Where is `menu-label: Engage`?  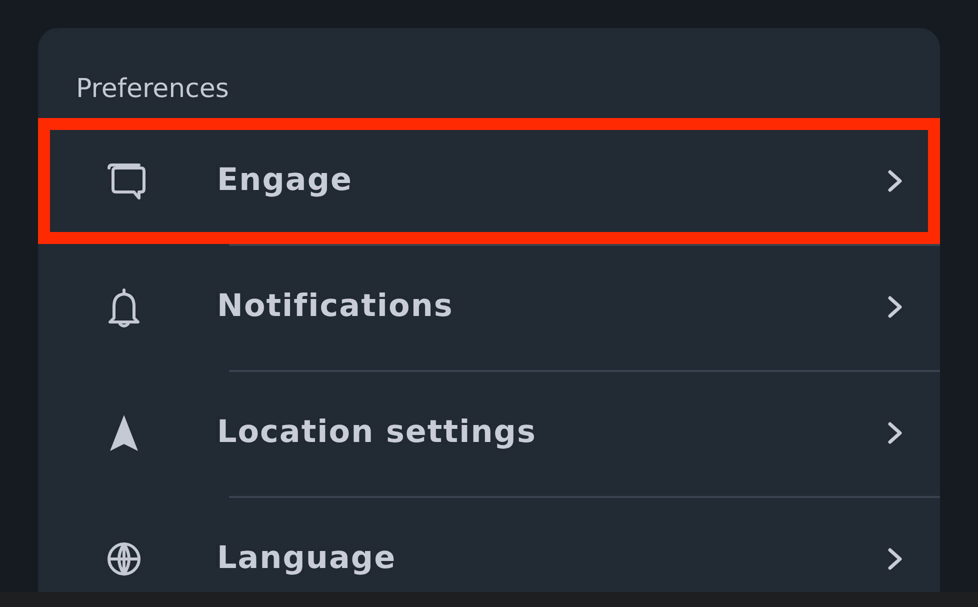
menu-label: Engage is located at coordinates (285, 181).